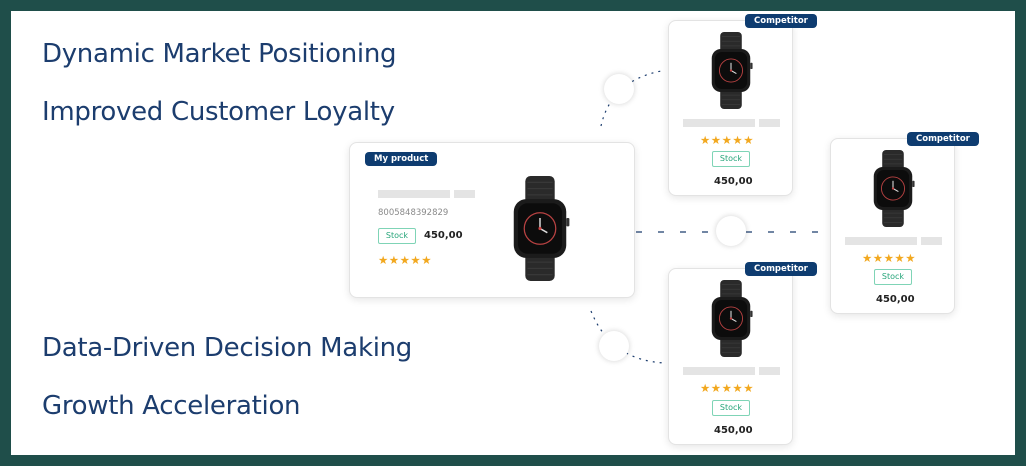 This screenshot has width=1026, height=466. Describe the element at coordinates (731, 231) in the screenshot. I see `connector-node-middle` at that location.